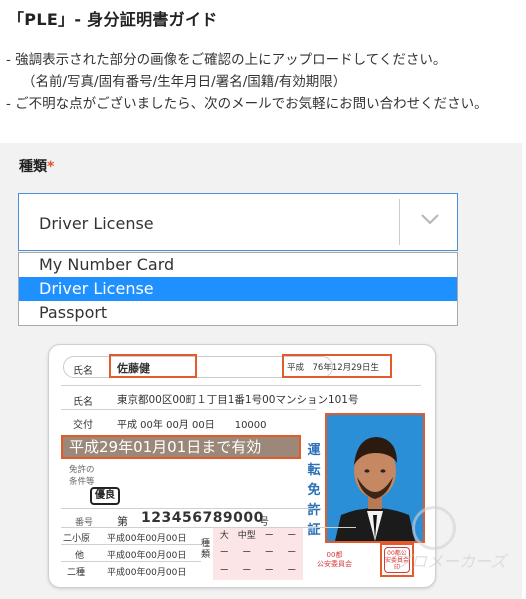 This screenshot has height=599, width=526. What do you see at coordinates (334, 559) in the screenshot?
I see `authority-text: 00都 公安委員会` at bounding box center [334, 559].